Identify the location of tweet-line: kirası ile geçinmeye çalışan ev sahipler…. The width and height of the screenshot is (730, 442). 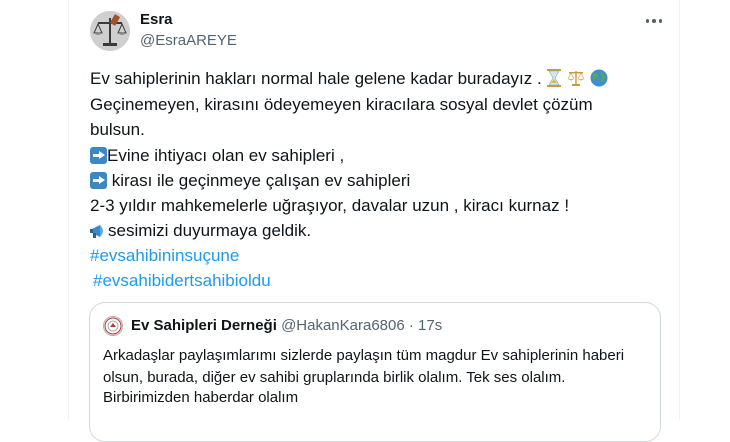
(250, 181).